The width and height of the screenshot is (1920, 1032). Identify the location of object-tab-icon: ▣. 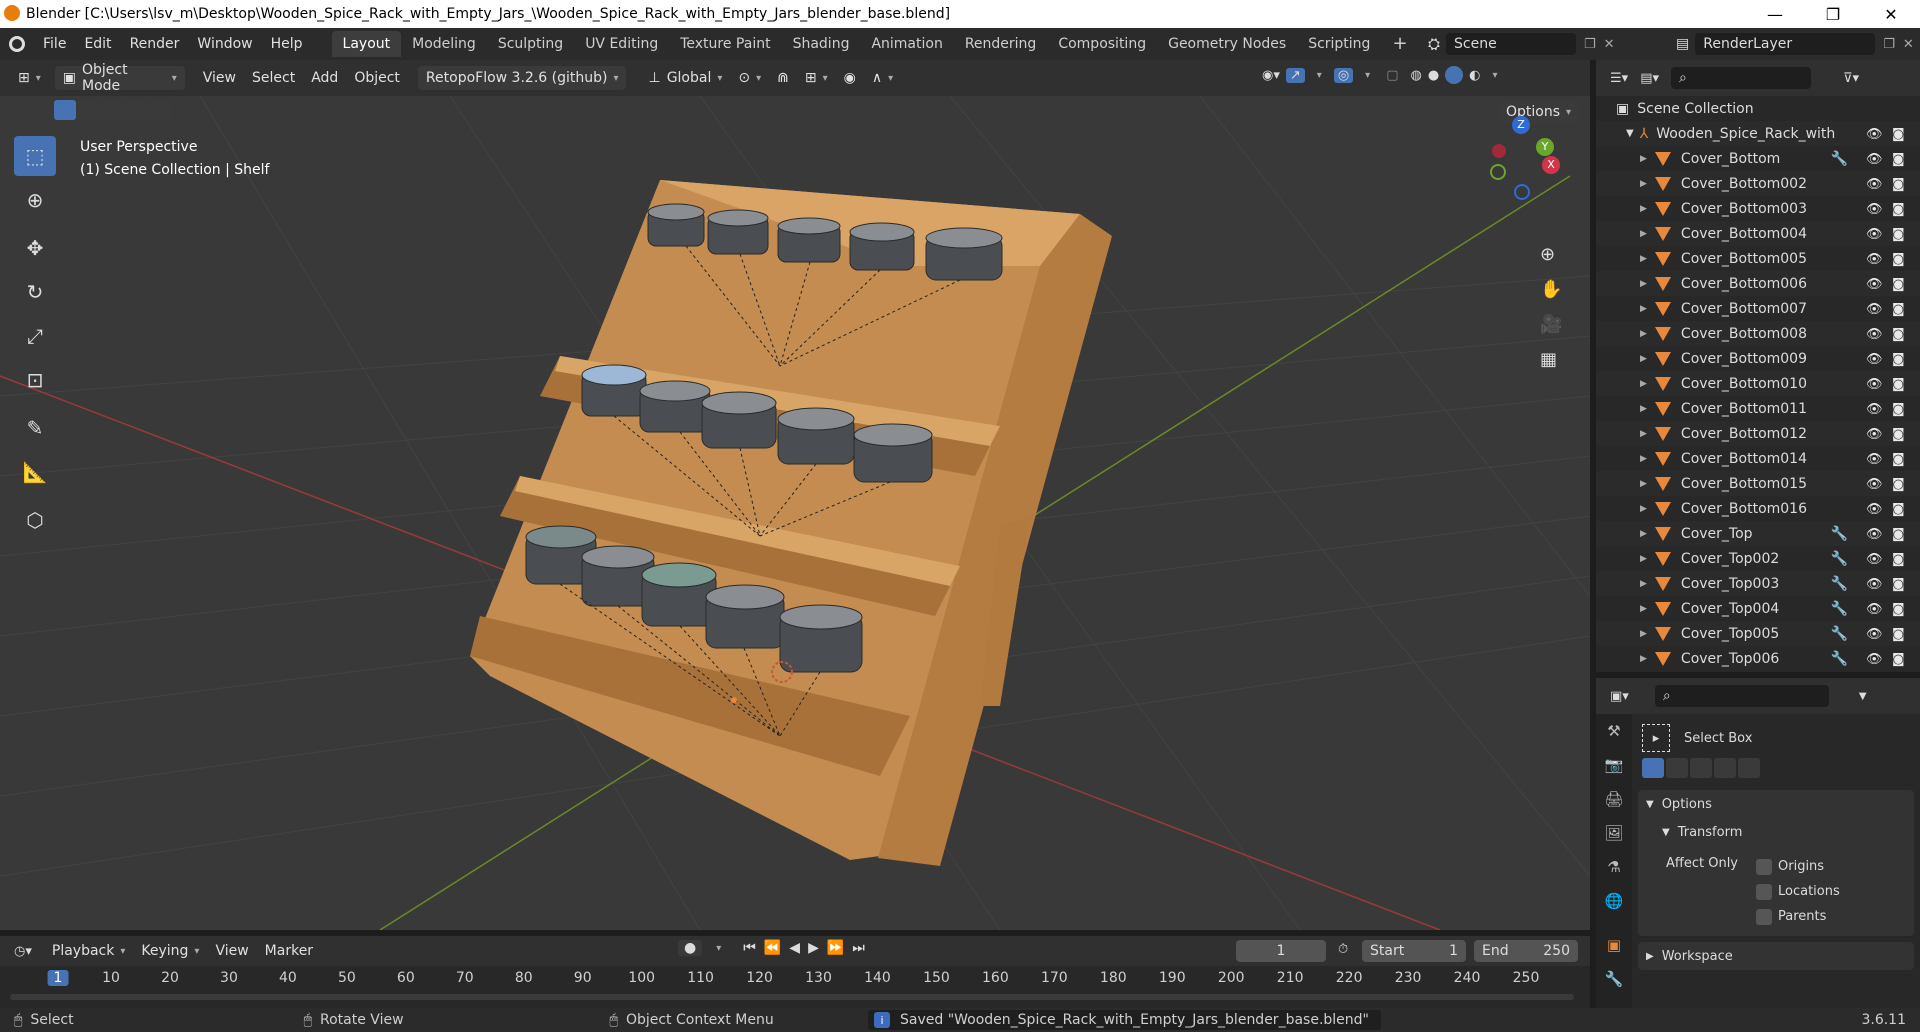
(1614, 945).